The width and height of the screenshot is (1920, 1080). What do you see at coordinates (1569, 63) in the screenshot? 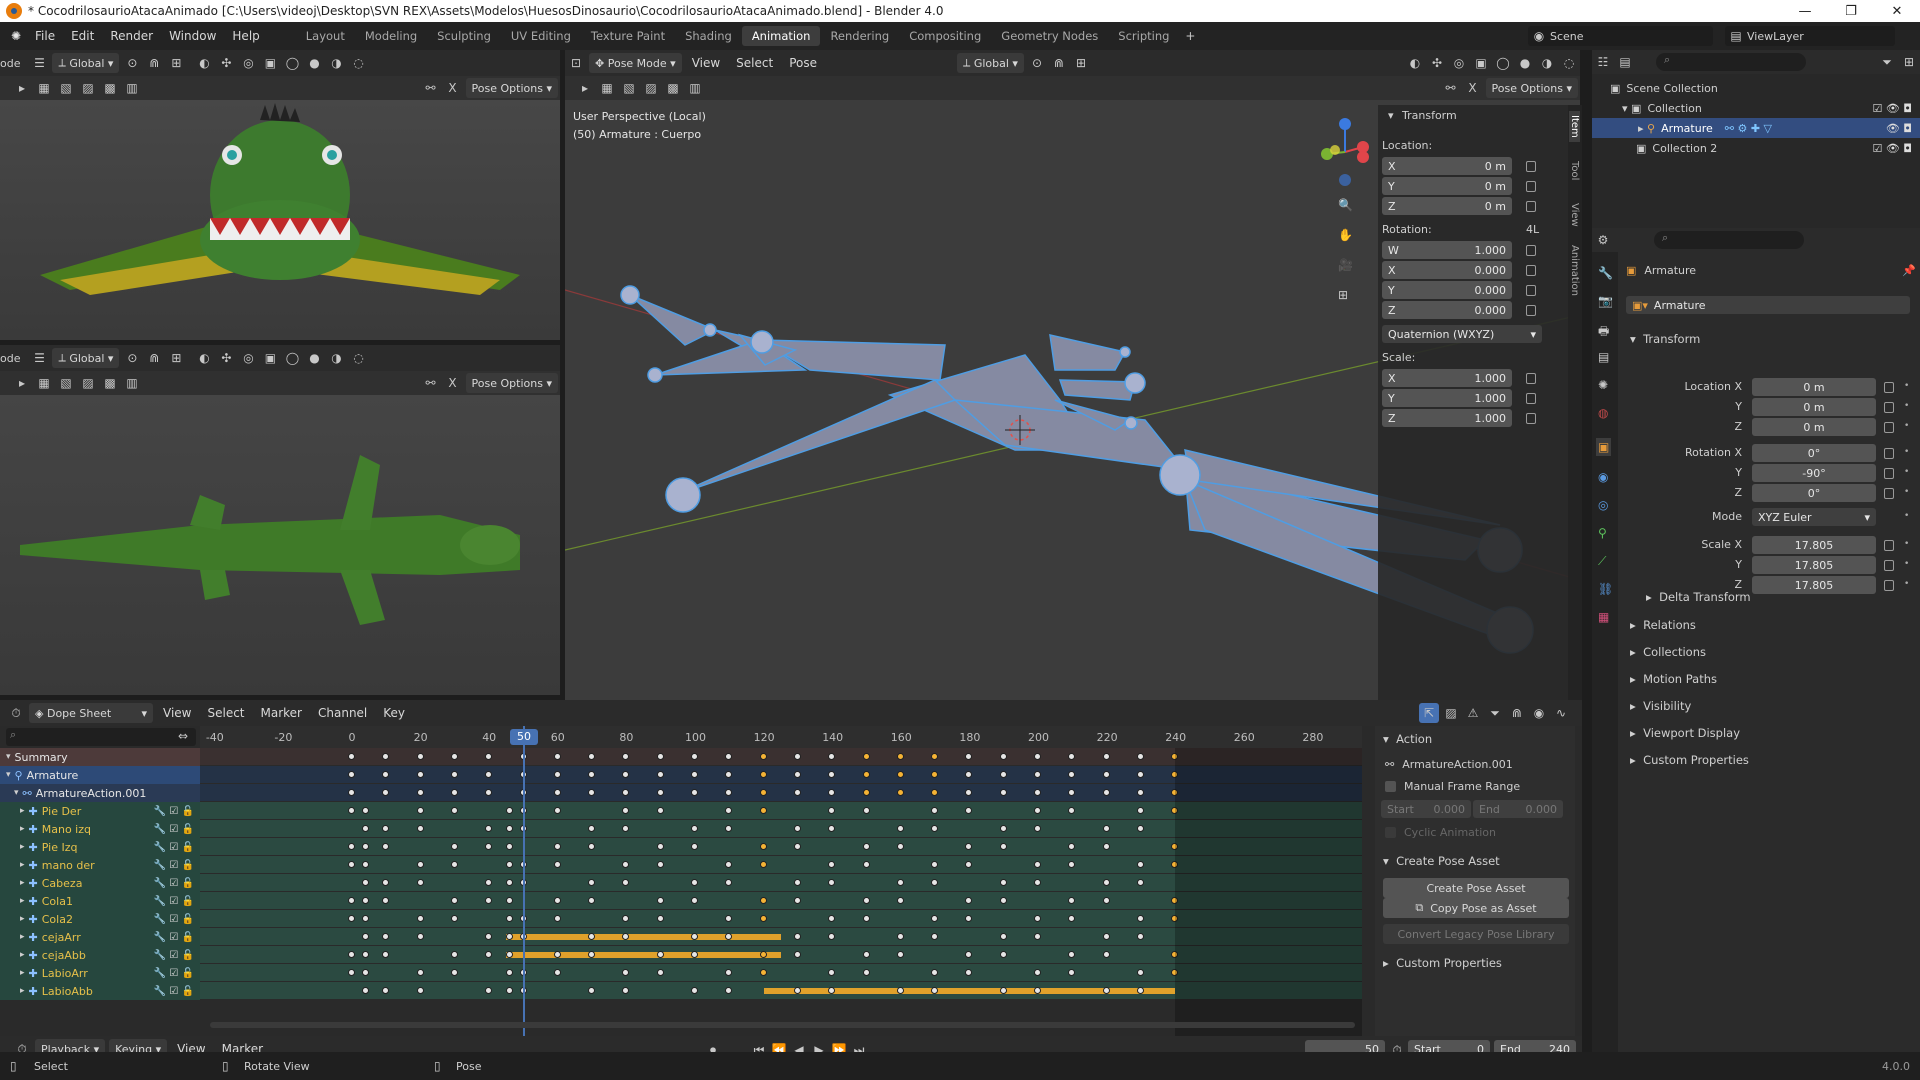
I see `shading-render-icon: ◌` at bounding box center [1569, 63].